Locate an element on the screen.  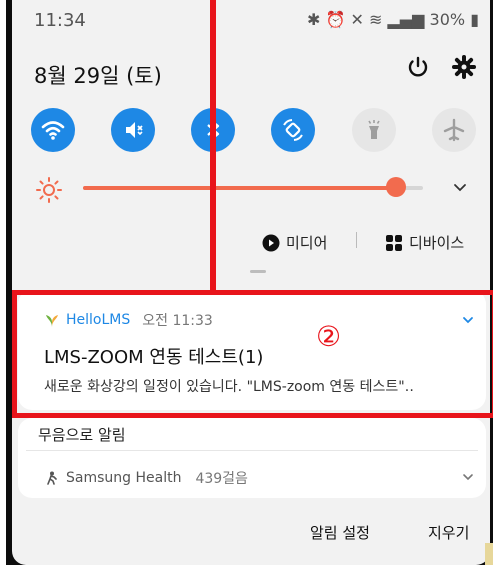
status-icons: ✱ ⏰ ✕ ≋ ▂▄▆ 30% ▮ is located at coordinates (393, 19).